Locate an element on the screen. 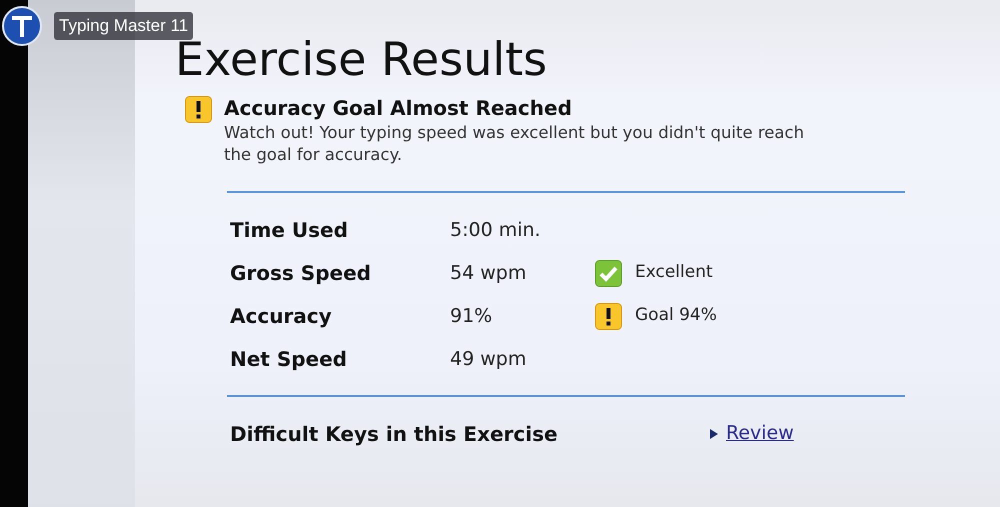  video-title: Typing Master 11 is located at coordinates (124, 26).